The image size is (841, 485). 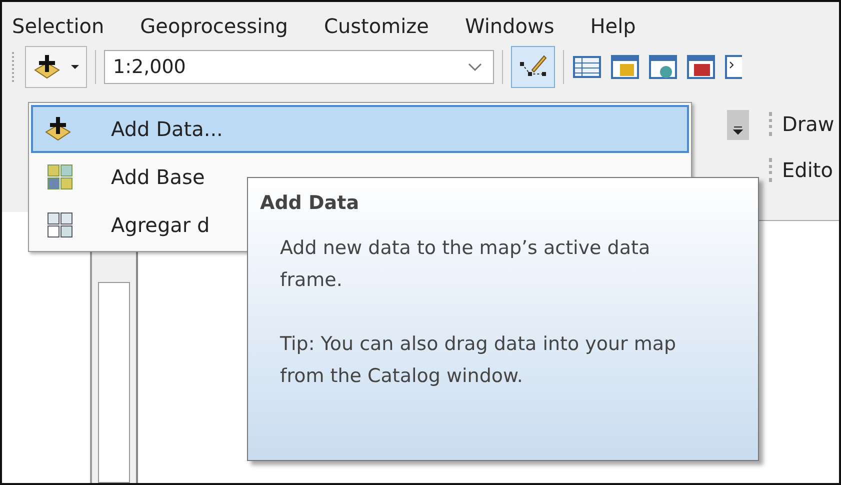 I want to click on toolbar-title: Edito, so click(x=807, y=170).